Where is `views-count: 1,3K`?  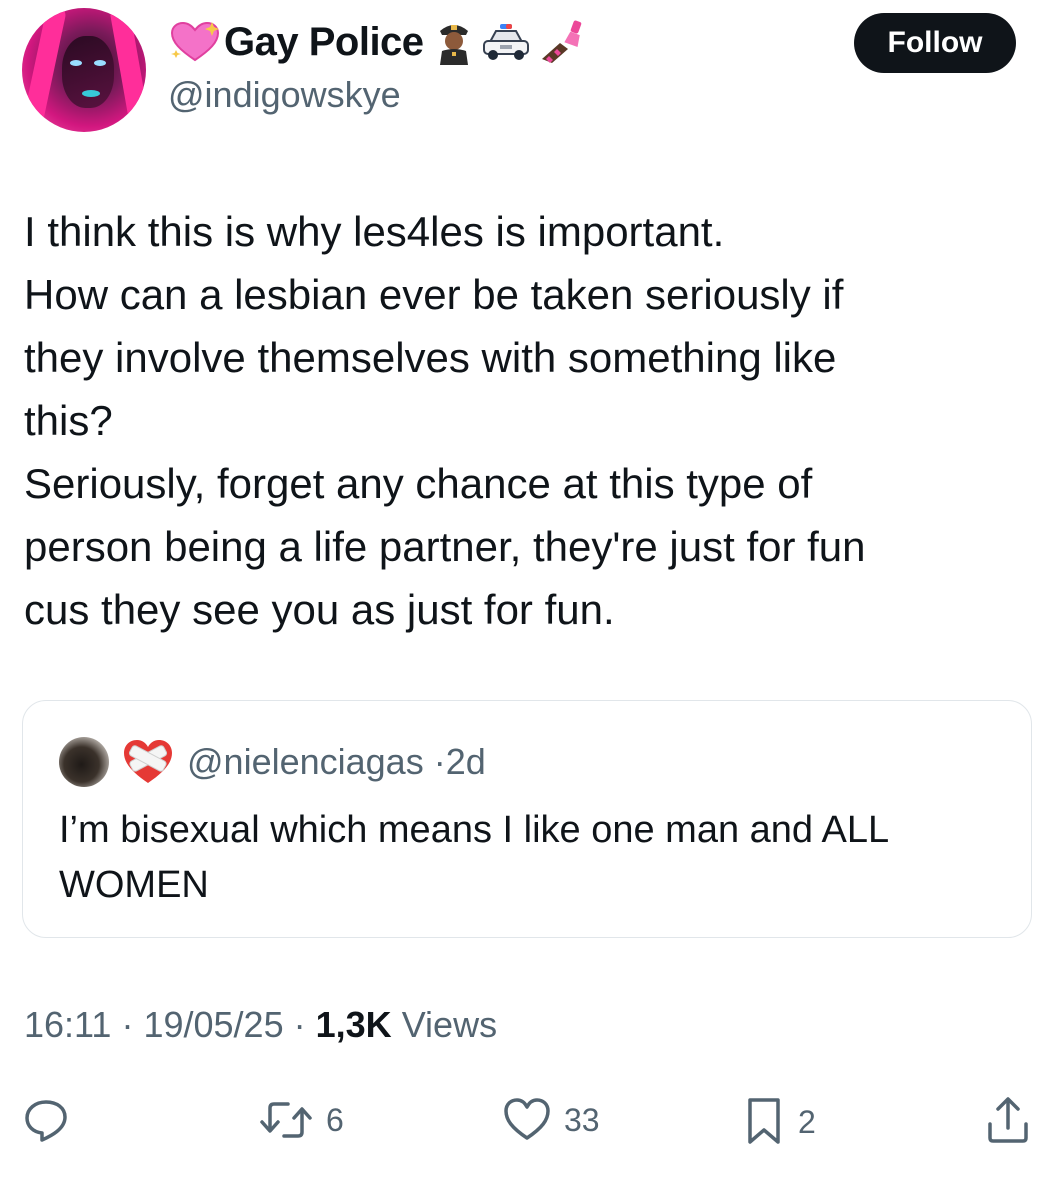 views-count: 1,3K is located at coordinates (353, 1024).